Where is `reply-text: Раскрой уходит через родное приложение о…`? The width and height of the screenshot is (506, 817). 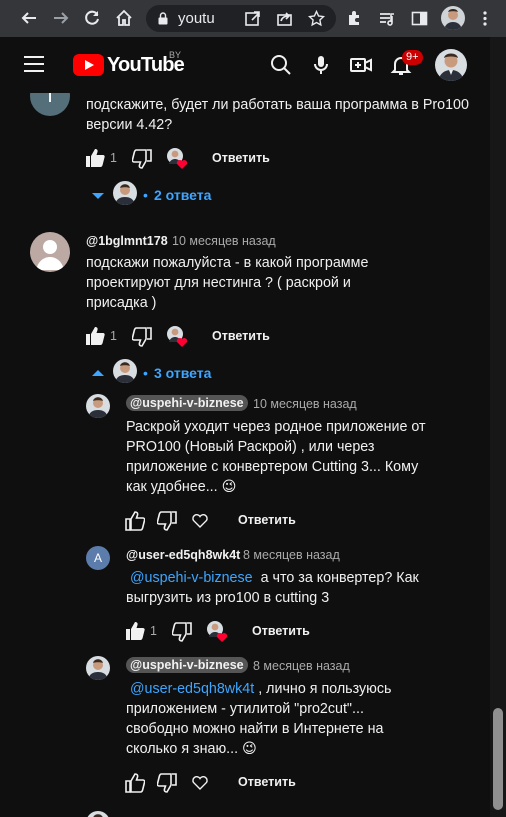
reply-text: Раскрой уходит через родное приложение о… is located at coordinates (276, 457).